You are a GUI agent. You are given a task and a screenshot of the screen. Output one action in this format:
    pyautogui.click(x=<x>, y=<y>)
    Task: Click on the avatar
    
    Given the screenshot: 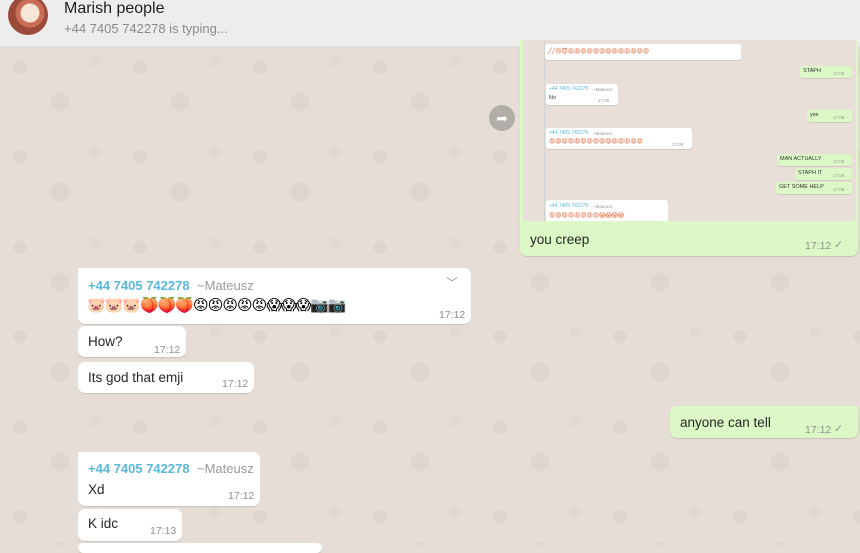 What is the action you would take?
    pyautogui.click(x=28, y=17)
    